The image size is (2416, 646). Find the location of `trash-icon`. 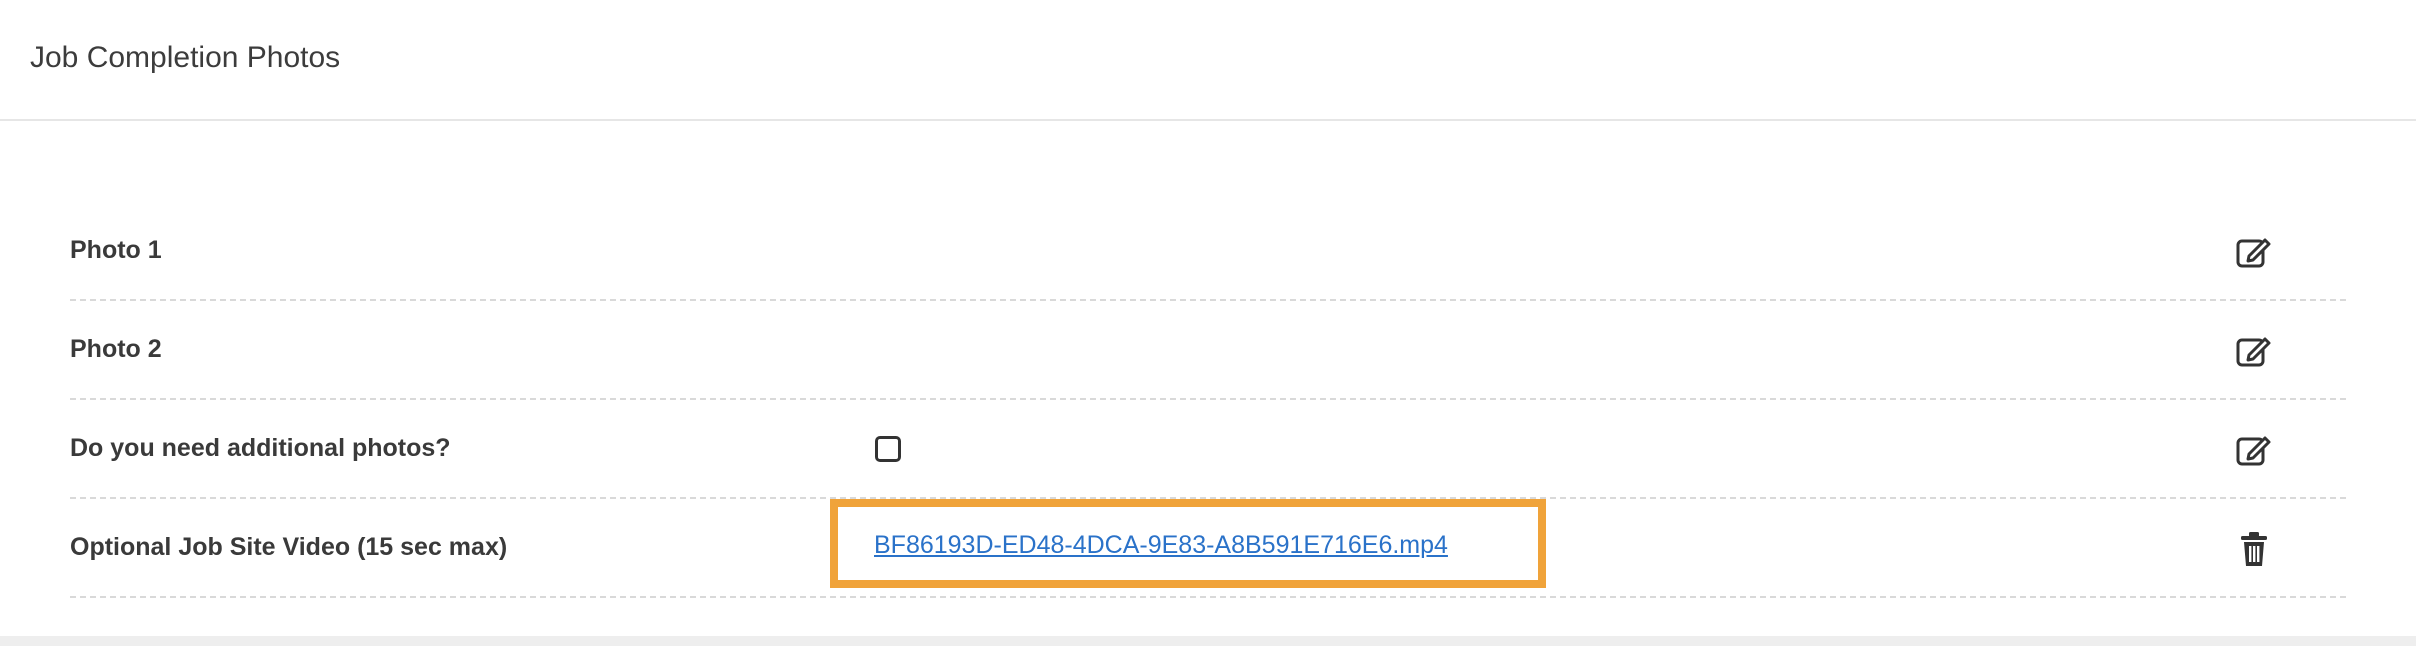

trash-icon is located at coordinates (2254, 549).